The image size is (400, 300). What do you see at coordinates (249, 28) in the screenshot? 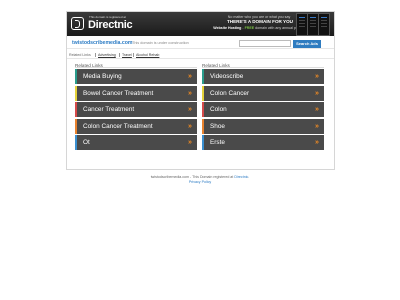
I see `free-label: FREE` at bounding box center [249, 28].